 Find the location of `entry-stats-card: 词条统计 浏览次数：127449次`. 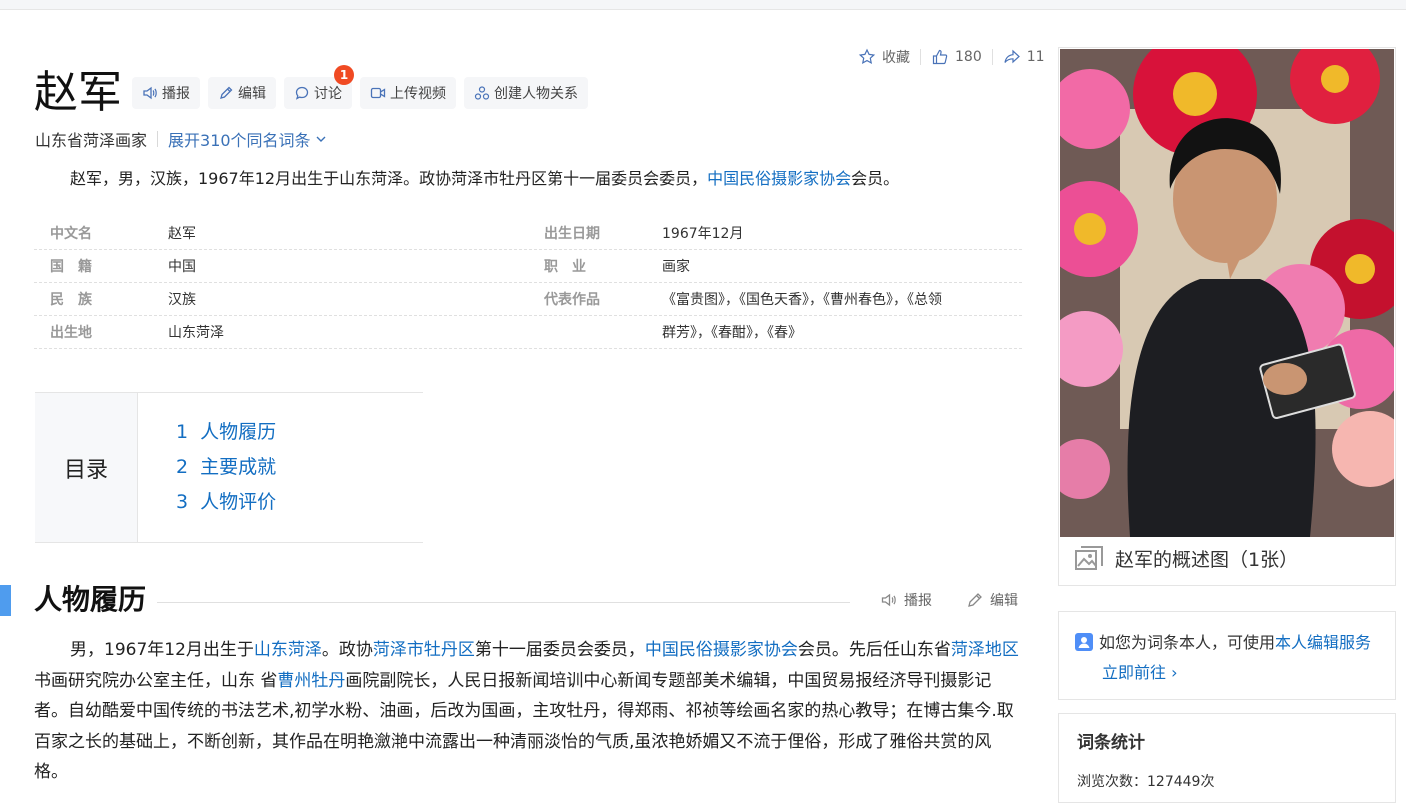

entry-stats-card: 词条统计 浏览次数：127449次 is located at coordinates (1227, 758).